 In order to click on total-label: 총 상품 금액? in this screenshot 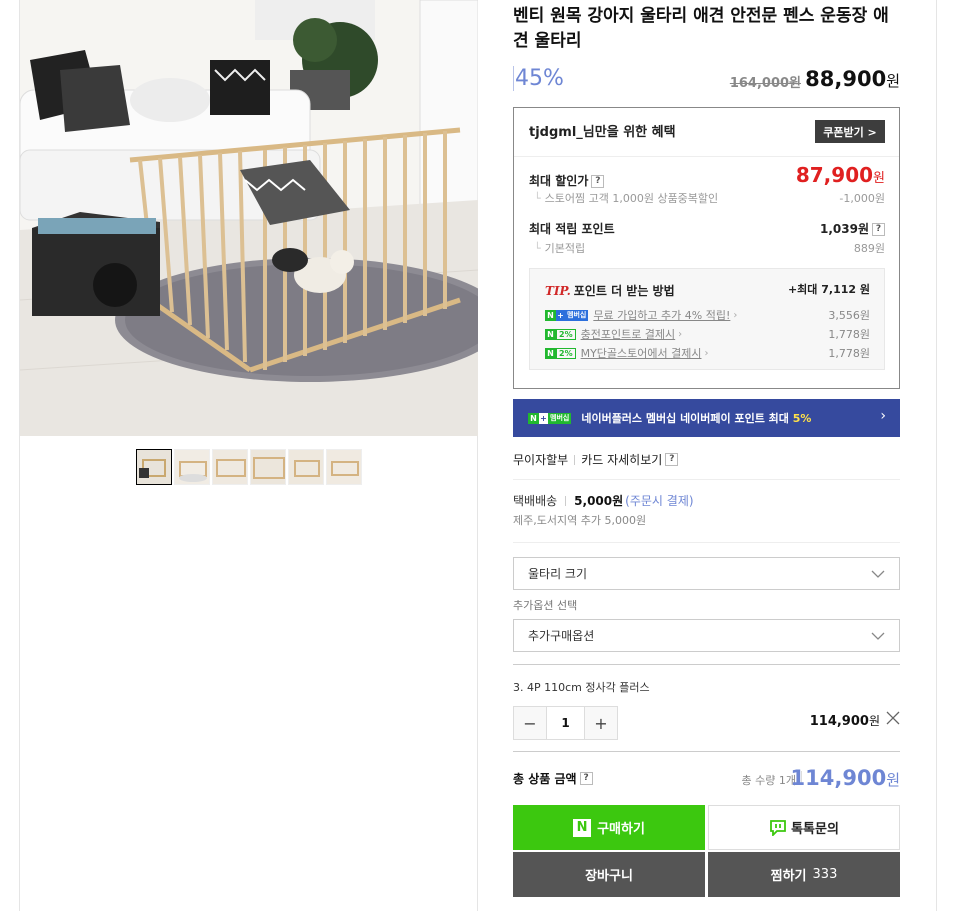, I will do `click(553, 778)`.